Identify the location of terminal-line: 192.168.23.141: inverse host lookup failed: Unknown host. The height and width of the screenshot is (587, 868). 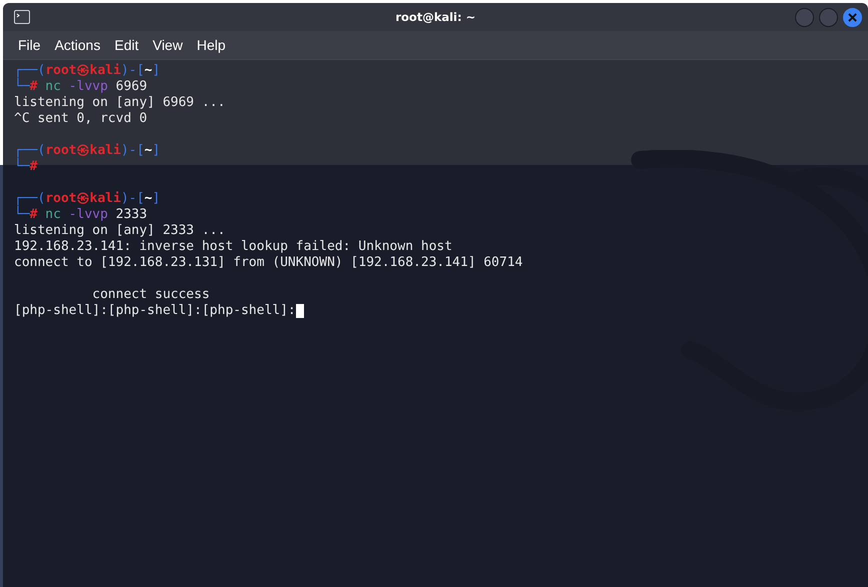
(233, 247).